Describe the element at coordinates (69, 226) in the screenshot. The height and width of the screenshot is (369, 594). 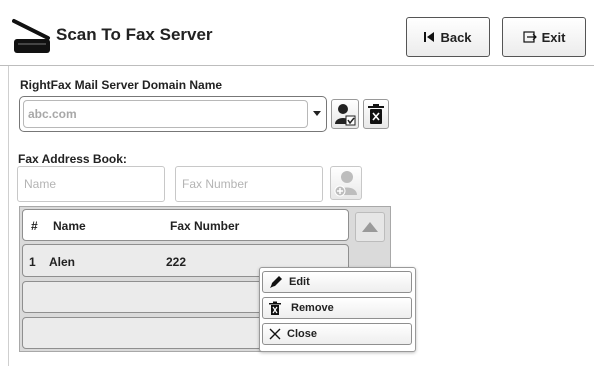
I see `col-header-name: Name` at that location.